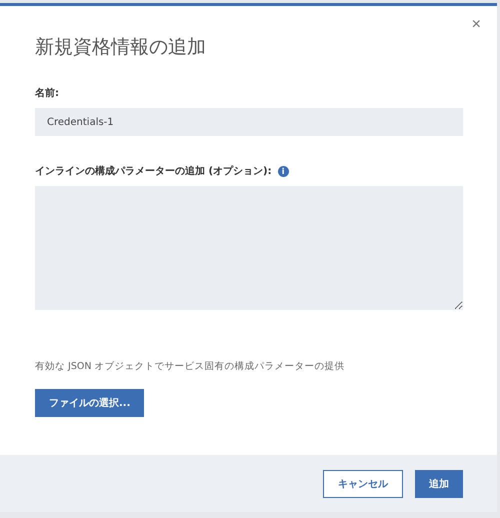 The image size is (500, 518). What do you see at coordinates (476, 25) in the screenshot?
I see `close-button: ×` at bounding box center [476, 25].